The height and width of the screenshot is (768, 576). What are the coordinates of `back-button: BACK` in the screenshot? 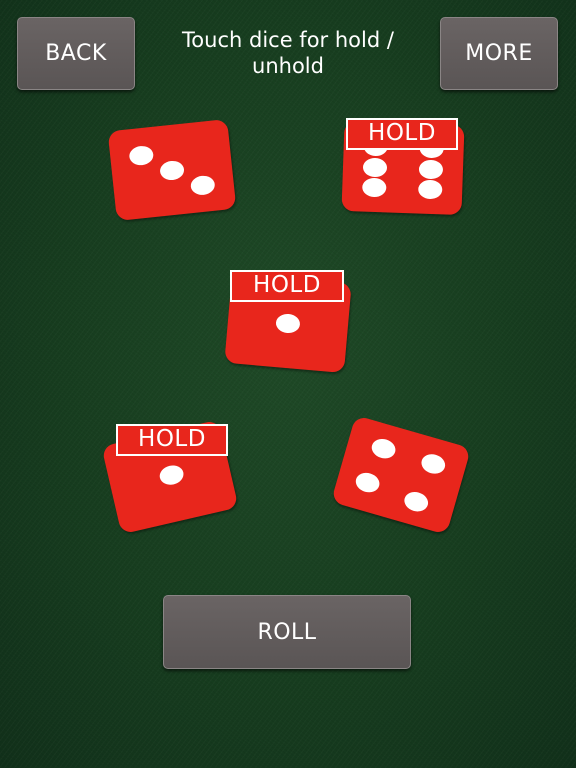 It's located at (76, 53).